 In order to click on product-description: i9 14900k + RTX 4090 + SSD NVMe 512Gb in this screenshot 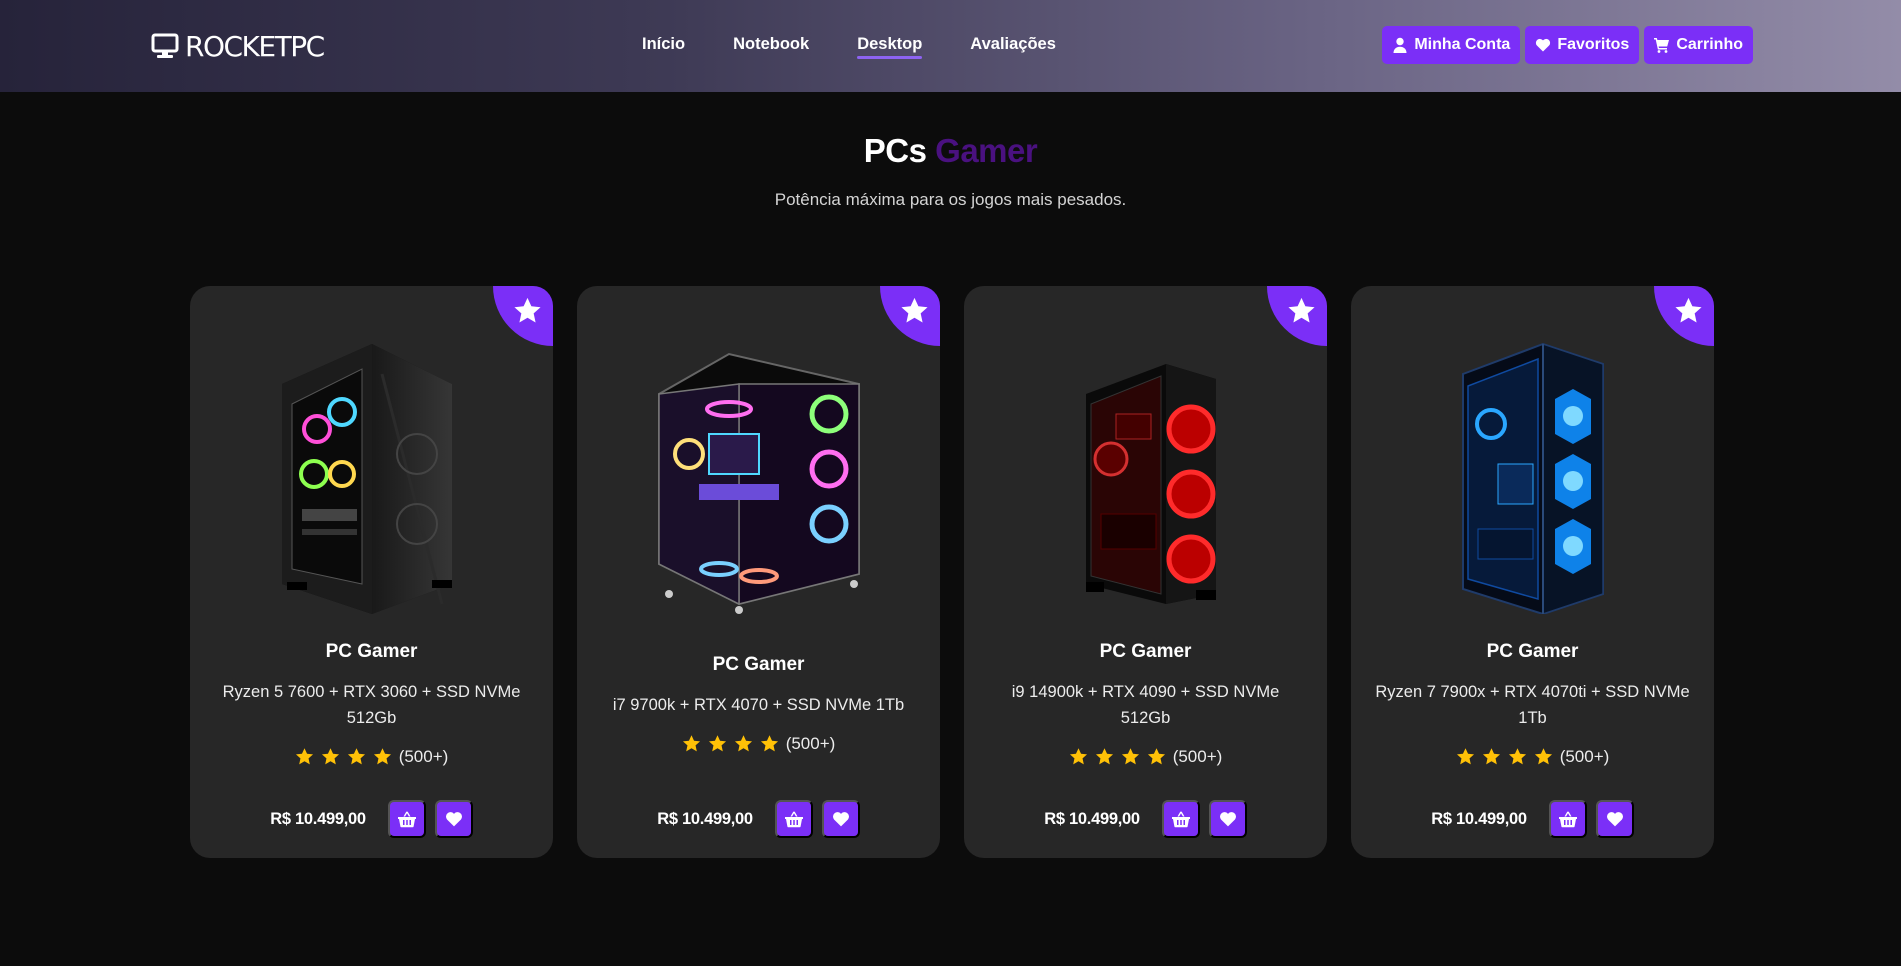, I will do `click(1145, 704)`.